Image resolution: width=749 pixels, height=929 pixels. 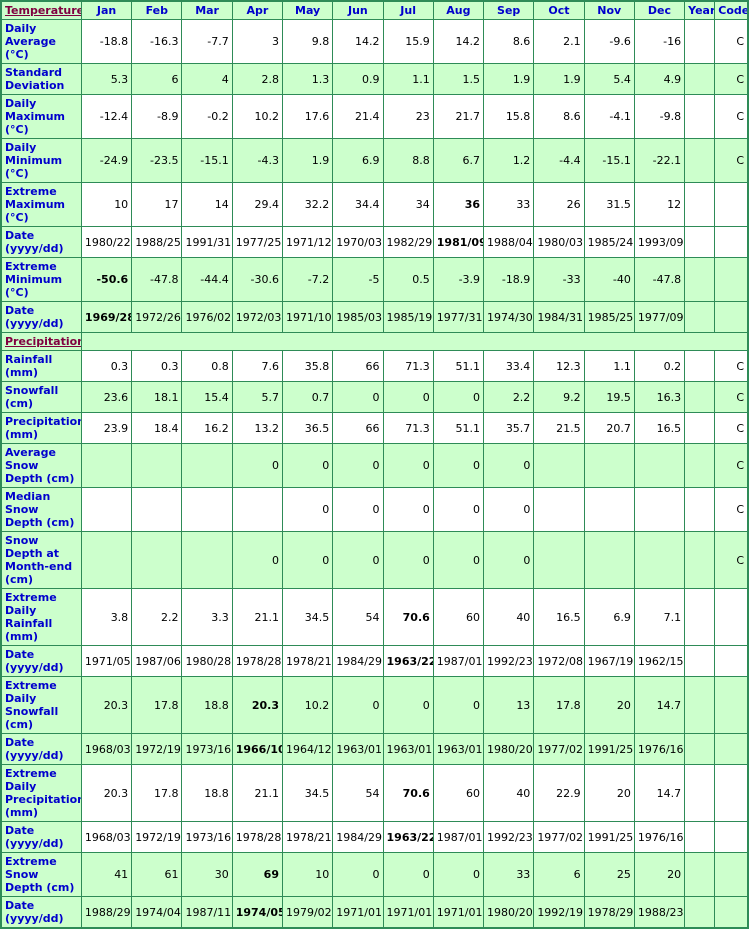 I want to click on cell-precipitation-mm-apr: 13.2, so click(x=257, y=428).